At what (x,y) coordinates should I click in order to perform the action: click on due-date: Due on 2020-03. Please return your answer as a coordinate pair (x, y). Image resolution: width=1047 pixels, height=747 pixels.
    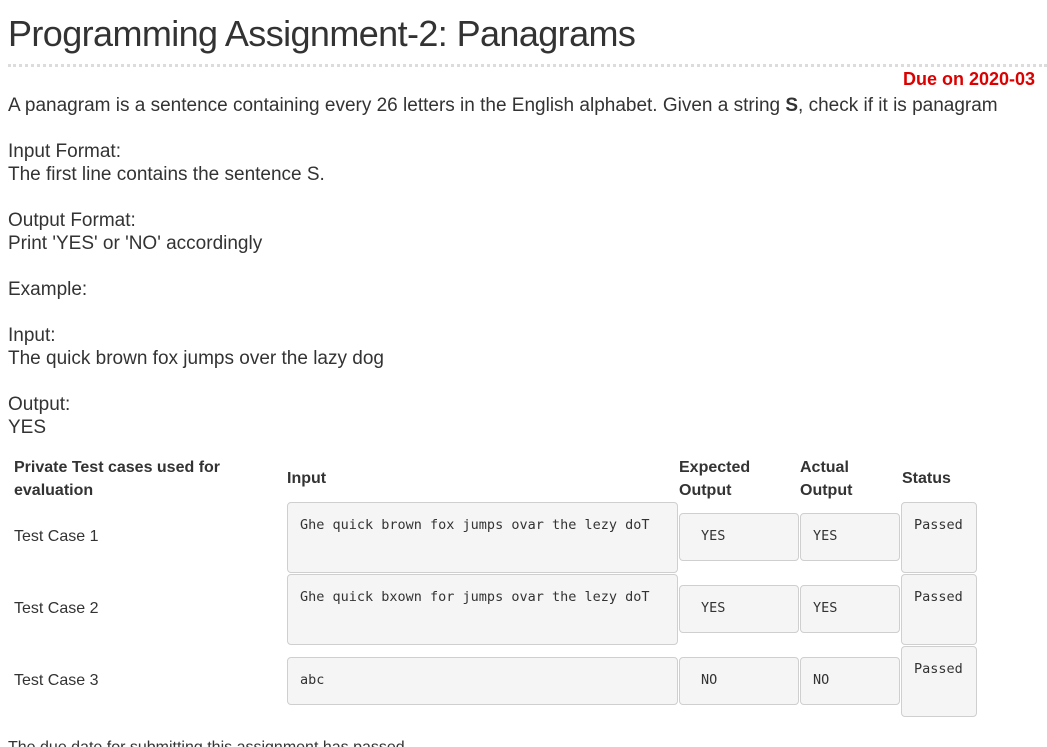
    Looking at the image, I should click on (969, 79).